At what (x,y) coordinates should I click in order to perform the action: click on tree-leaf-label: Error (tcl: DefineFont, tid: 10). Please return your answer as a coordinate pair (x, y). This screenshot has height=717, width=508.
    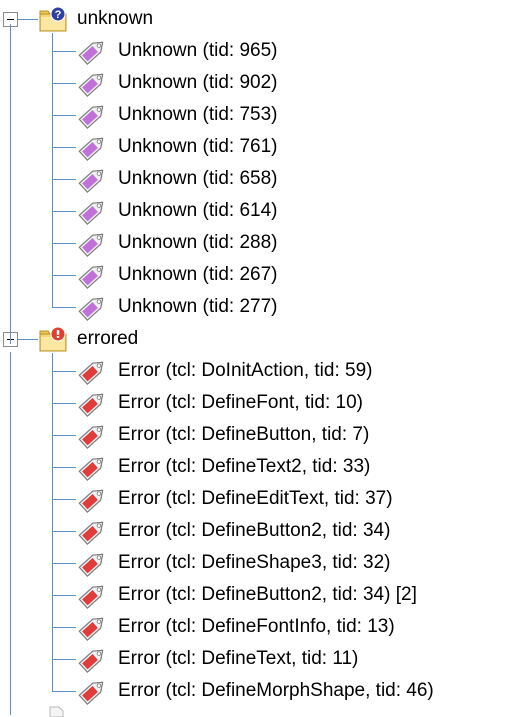
    Looking at the image, I should click on (240, 402).